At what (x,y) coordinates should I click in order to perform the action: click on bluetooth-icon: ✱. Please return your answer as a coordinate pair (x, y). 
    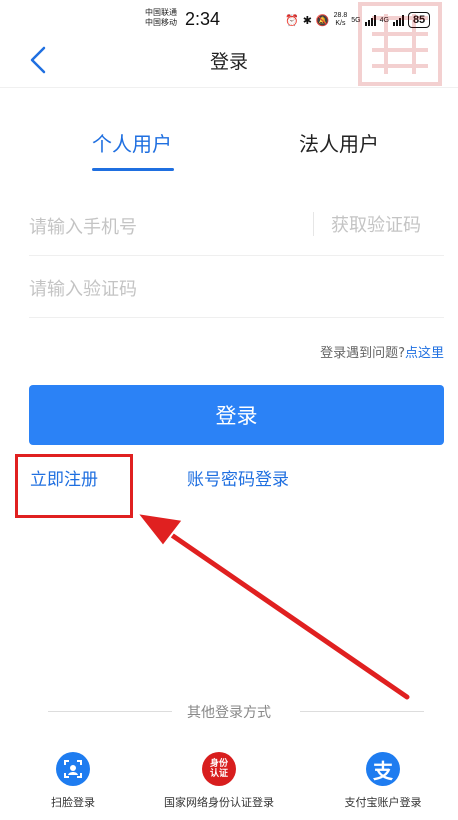
    Looking at the image, I should click on (307, 20).